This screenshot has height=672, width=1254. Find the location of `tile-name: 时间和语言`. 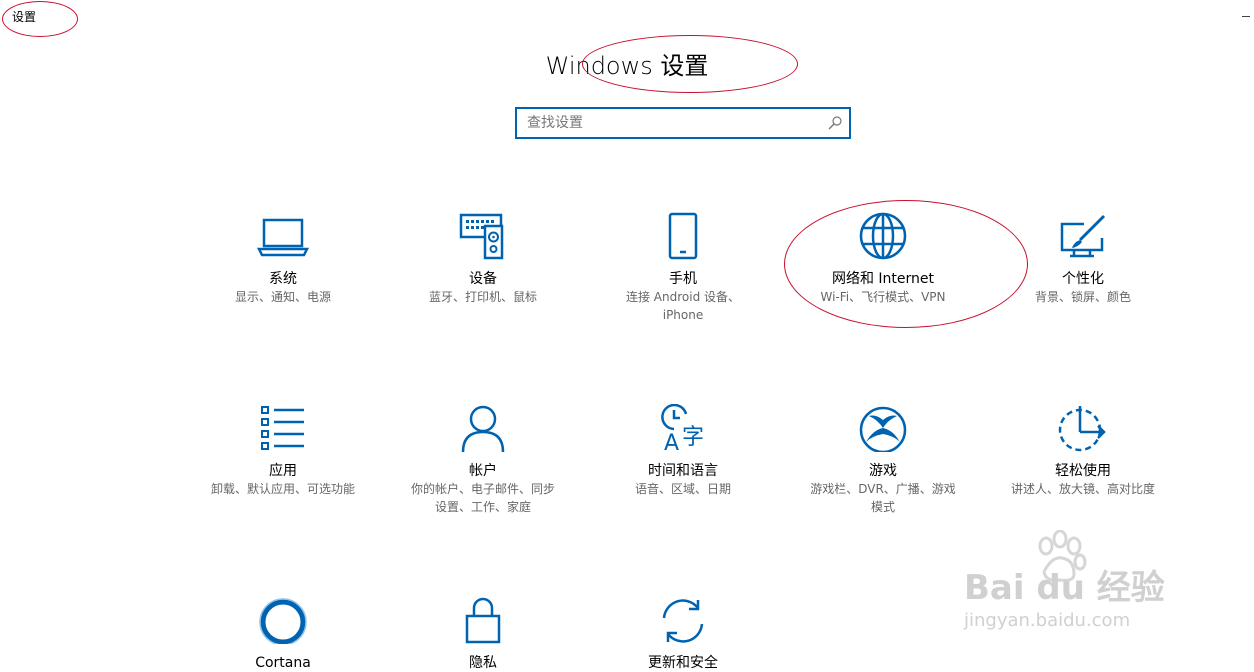

tile-name: 时间和语言 is located at coordinates (683, 471).